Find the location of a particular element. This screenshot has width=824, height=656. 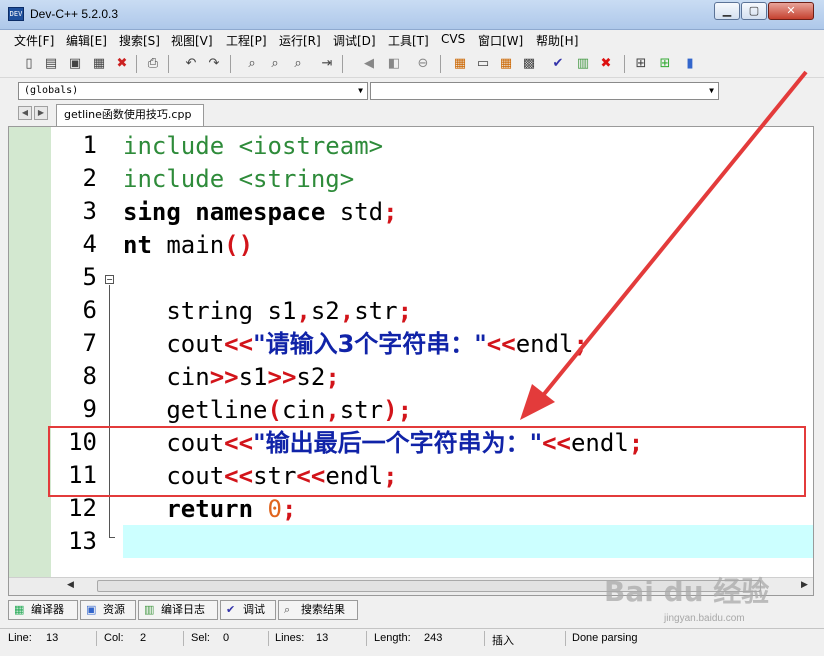

code-token: getline is located at coordinates (195, 410).